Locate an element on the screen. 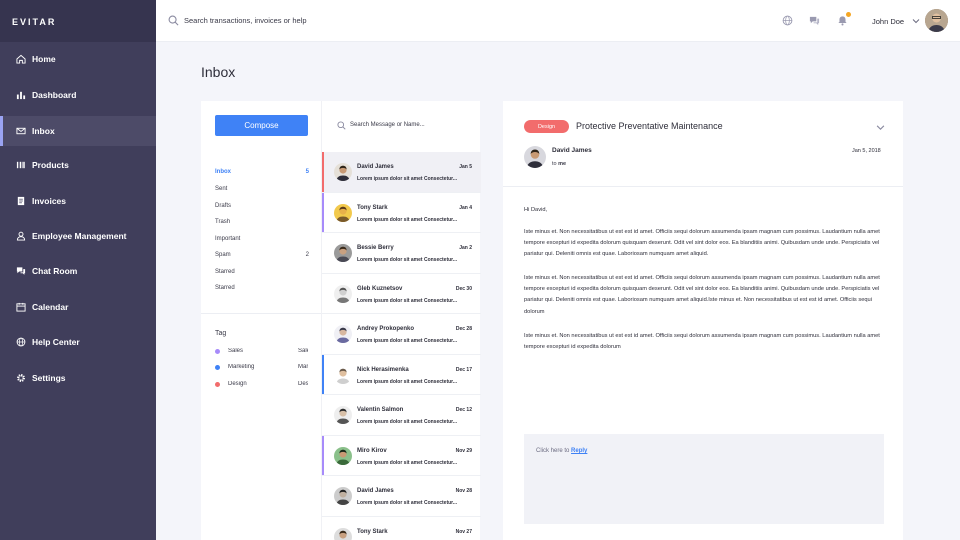 Image resolution: width=960 pixels, height=540 pixels. message-date: Nov 29 is located at coordinates (463, 450).